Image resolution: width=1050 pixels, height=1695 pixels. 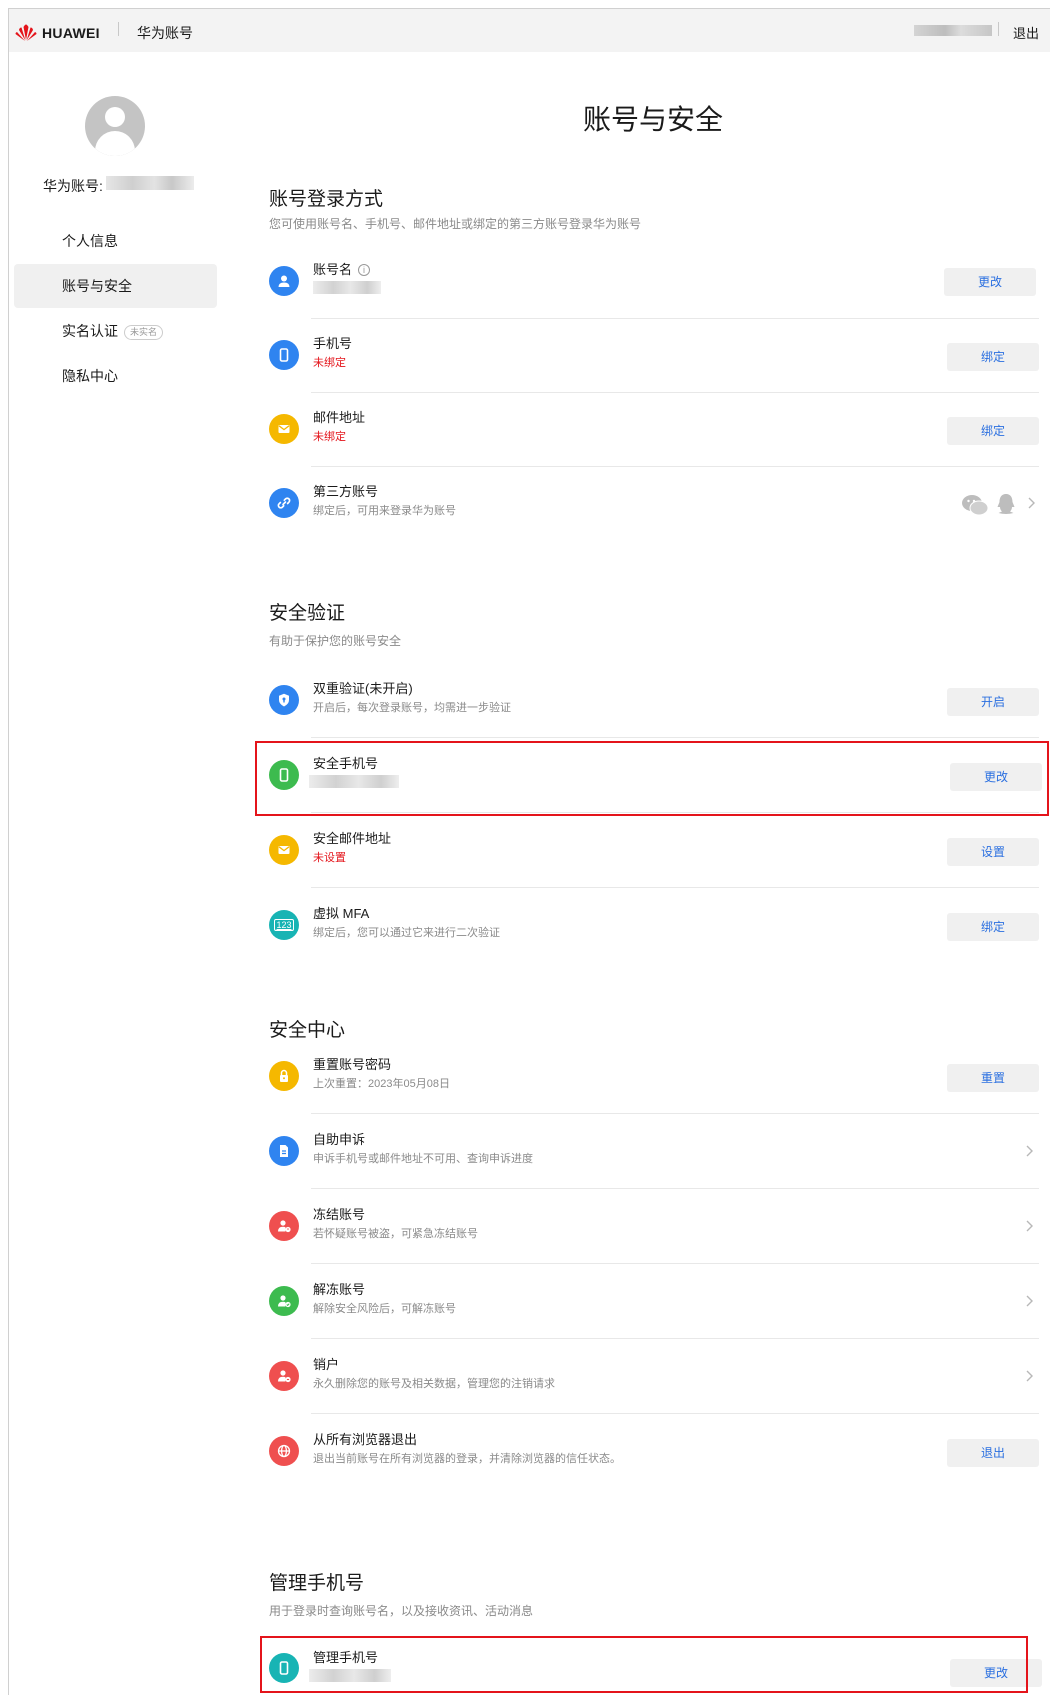 I want to click on row-title: 安全邮件地址, so click(x=352, y=838).